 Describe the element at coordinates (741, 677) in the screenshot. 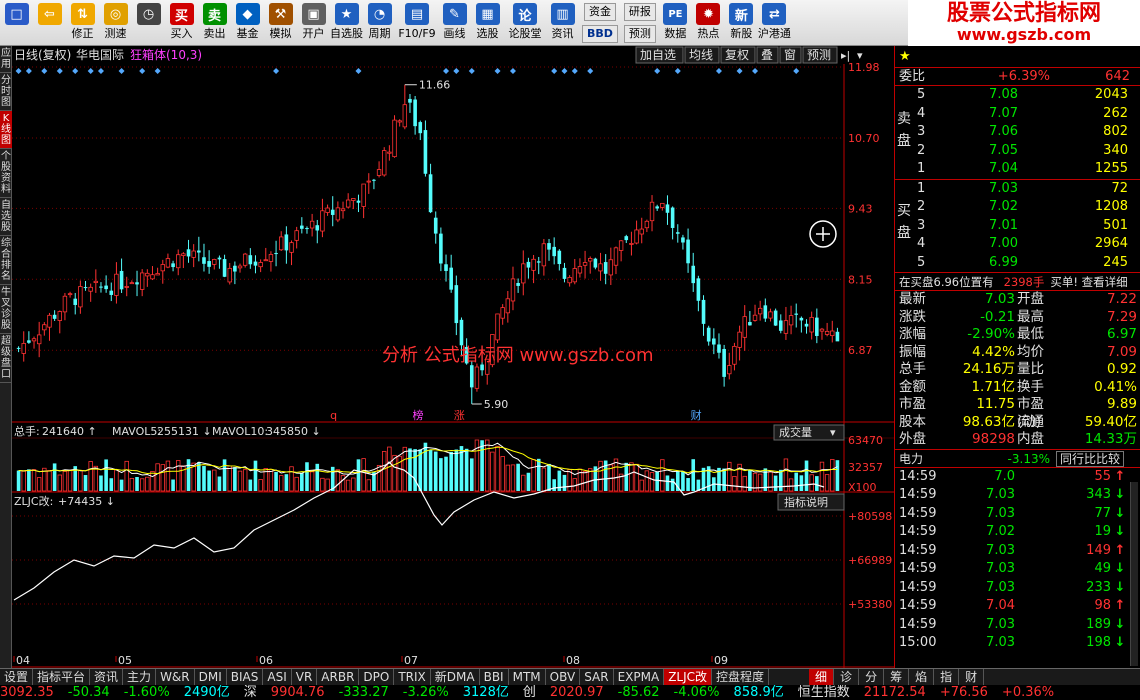

I see `indicator-tab-19: 控盘程度` at that location.